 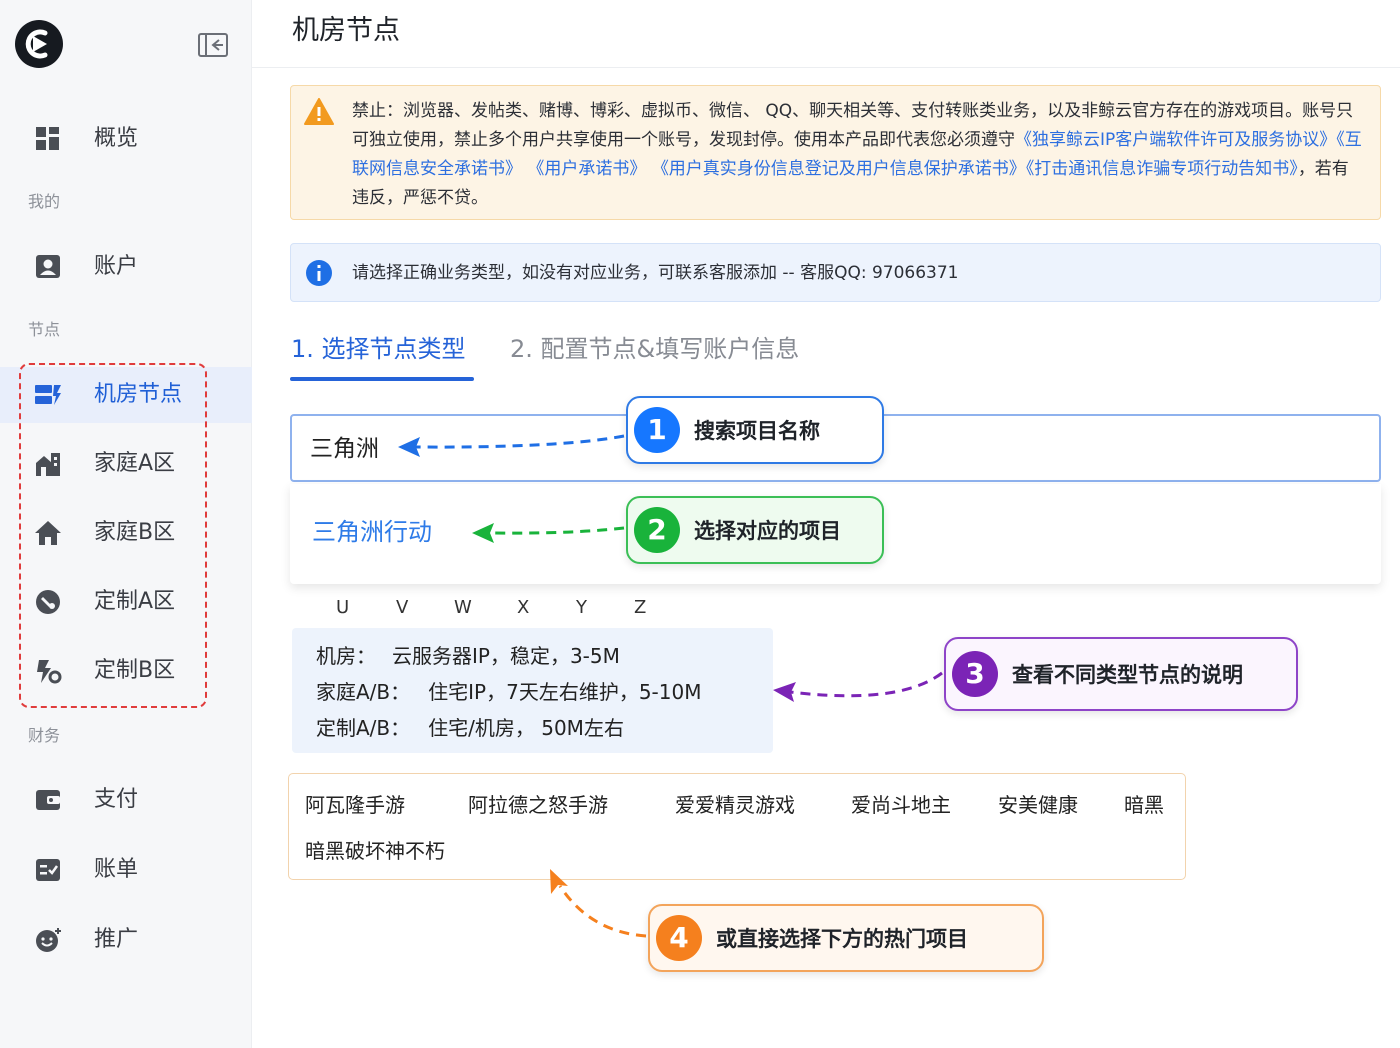 I want to click on description-text: 住宅/机房， 50M左右, so click(x=526, y=728).